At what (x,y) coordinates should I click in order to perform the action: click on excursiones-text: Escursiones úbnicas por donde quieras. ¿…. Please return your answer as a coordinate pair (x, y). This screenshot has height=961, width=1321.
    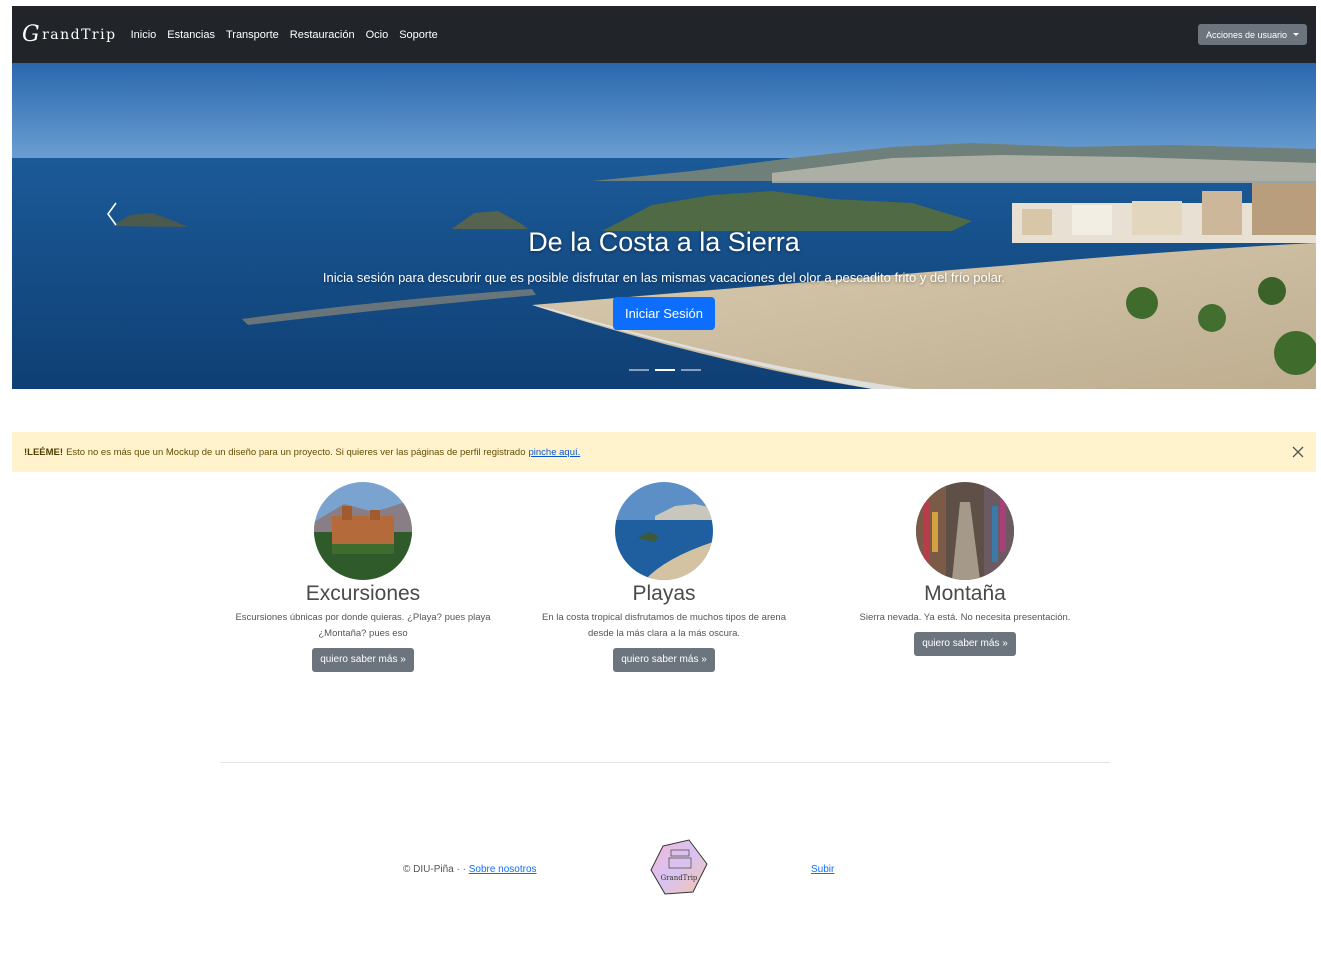
    Looking at the image, I should click on (363, 625).